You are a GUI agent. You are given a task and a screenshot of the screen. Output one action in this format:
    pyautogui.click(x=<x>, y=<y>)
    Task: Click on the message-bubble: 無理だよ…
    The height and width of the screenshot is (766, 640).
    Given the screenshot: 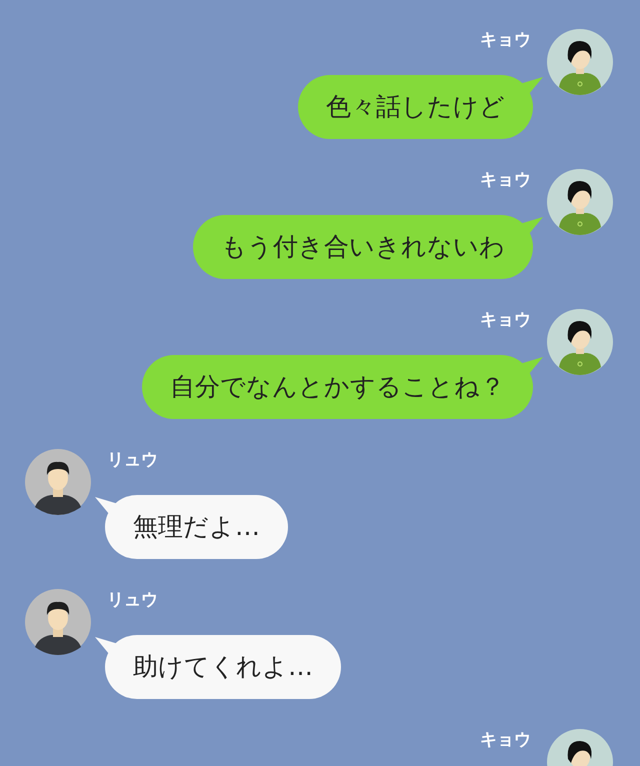 What is the action you would take?
    pyautogui.click(x=191, y=527)
    